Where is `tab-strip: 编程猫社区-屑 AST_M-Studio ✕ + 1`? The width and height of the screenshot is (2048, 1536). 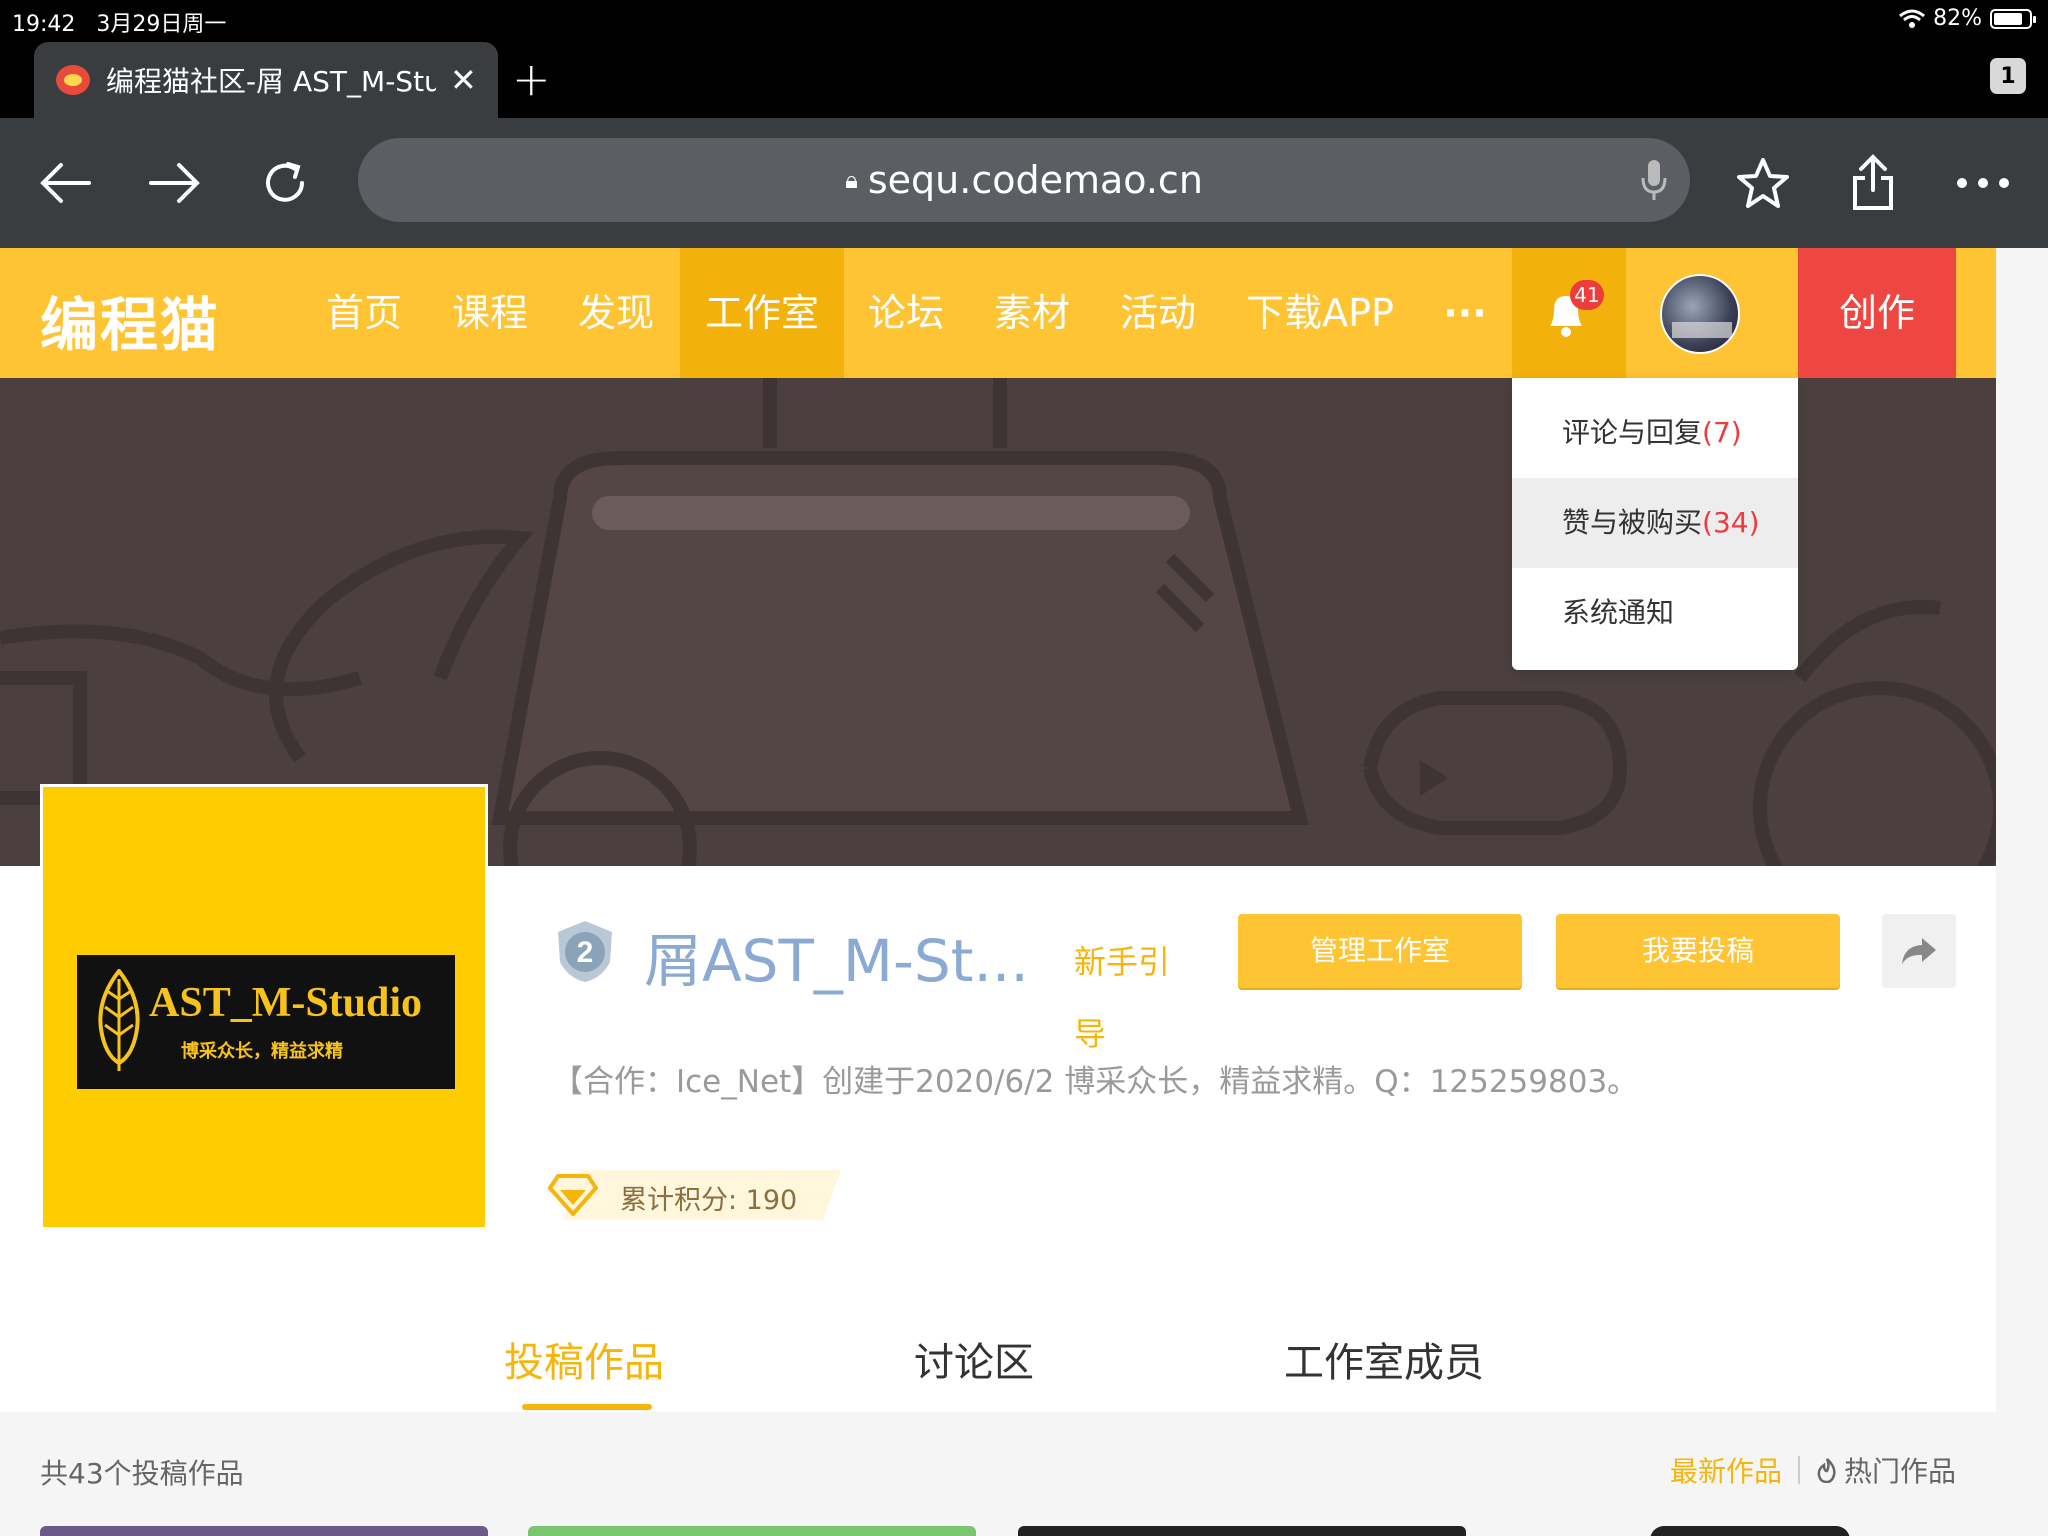
tab-strip: 编程猫社区-屑 AST_M-Studio ✕ + 1 is located at coordinates (1024, 79).